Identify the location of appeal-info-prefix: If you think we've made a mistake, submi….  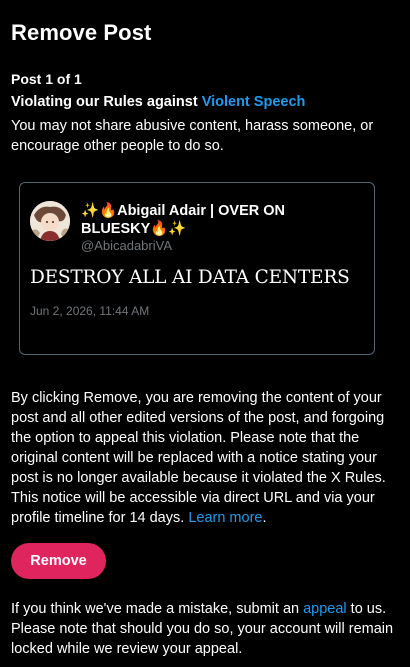
(157, 609).